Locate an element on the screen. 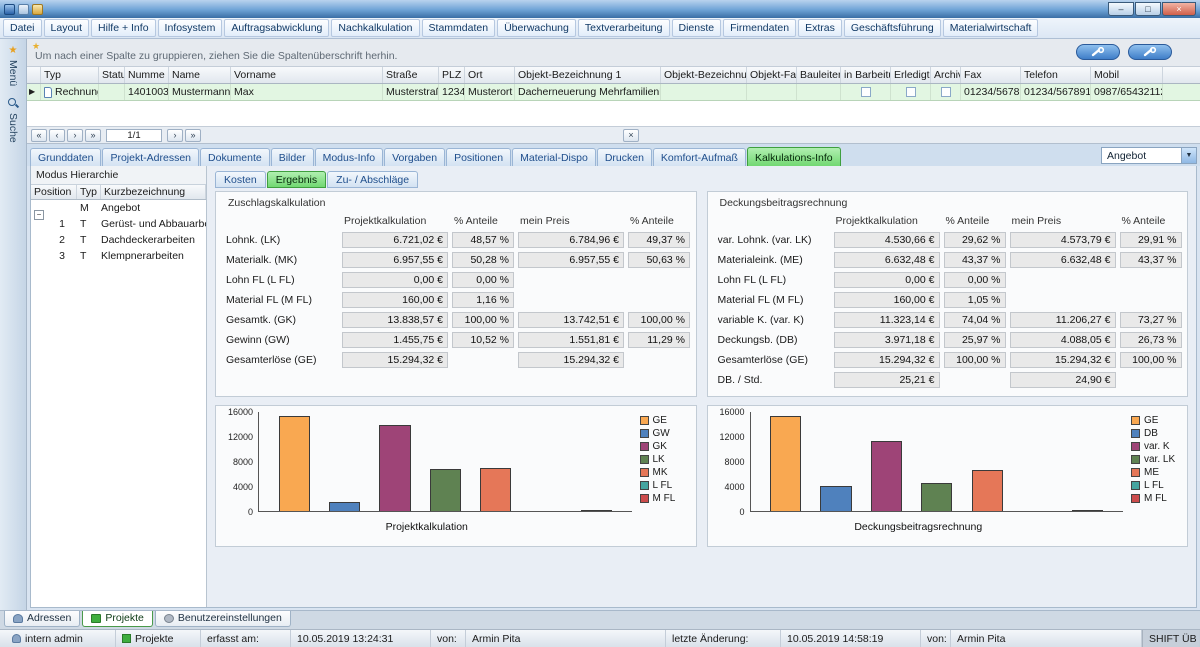  rail-tab-suche: Suche is located at coordinates (13, 120).